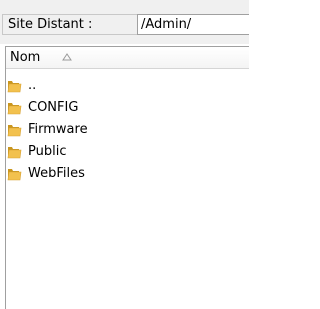  What do you see at coordinates (53, 107) in the screenshot?
I see `list-item-label: CONFIG` at bounding box center [53, 107].